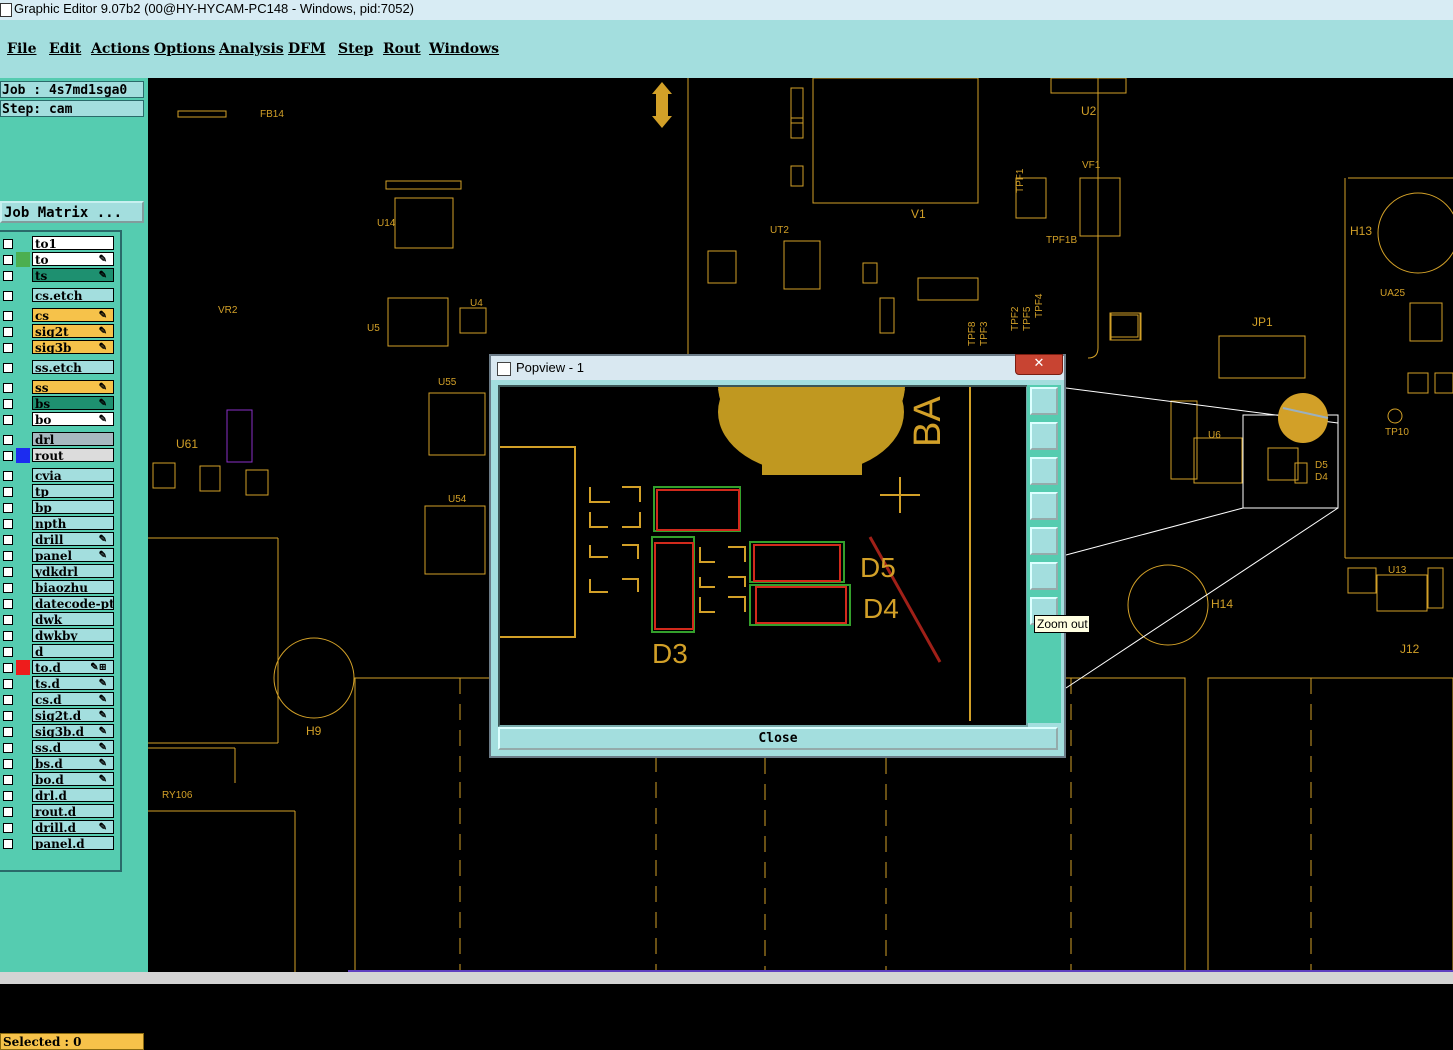  I want to click on layer-row: sig2t.d ✎, so click(59, 716).